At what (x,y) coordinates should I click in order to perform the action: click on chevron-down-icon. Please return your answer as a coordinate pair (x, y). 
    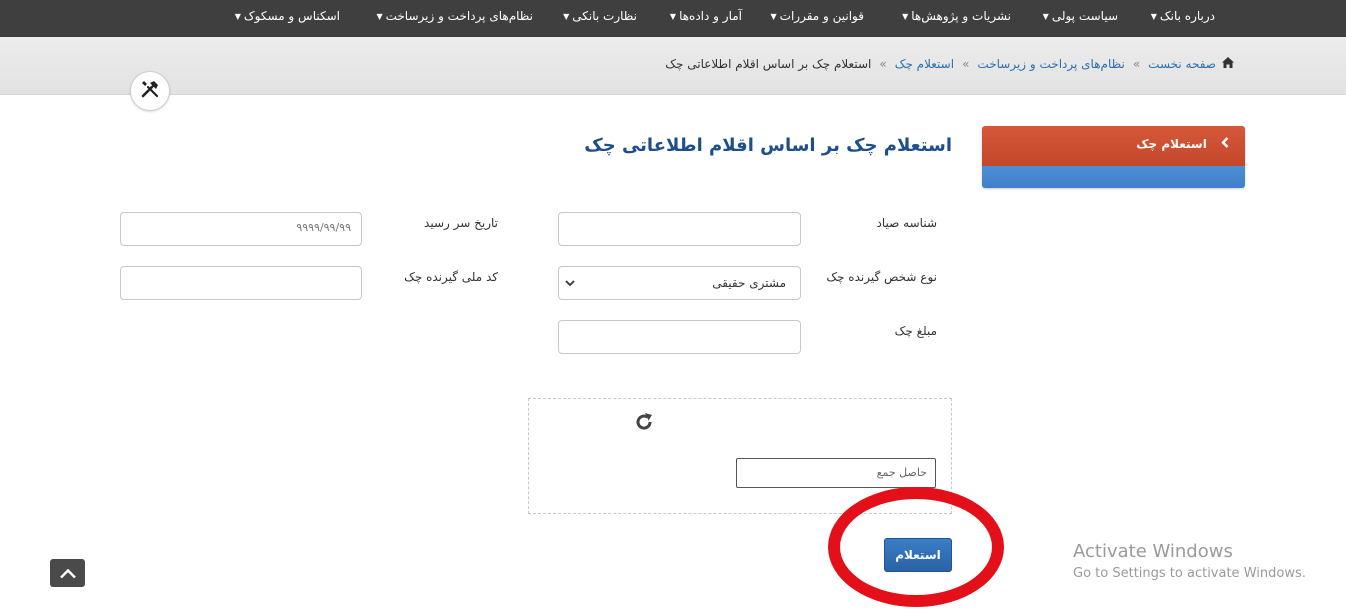
    Looking at the image, I should click on (570, 283).